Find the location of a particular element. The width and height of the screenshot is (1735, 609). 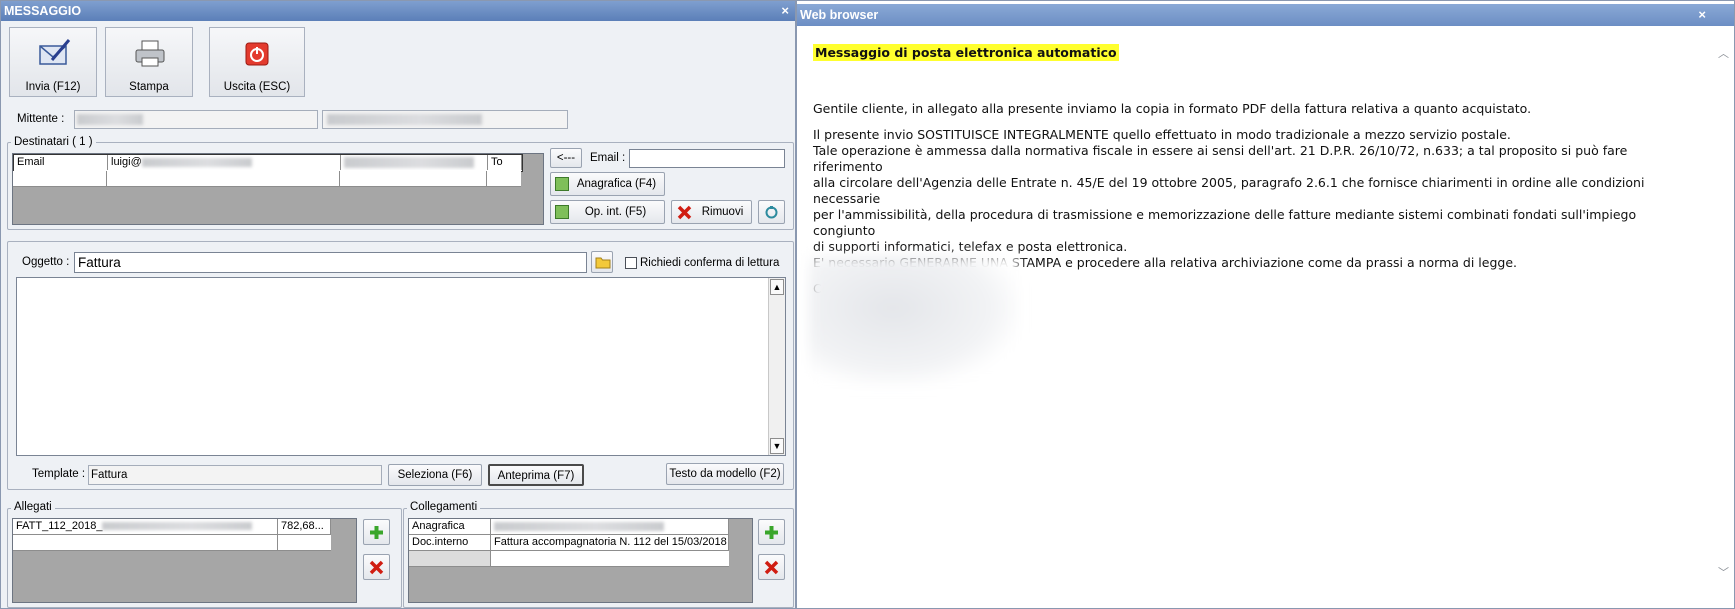

envelope-pen-icon is located at coordinates (55, 52).